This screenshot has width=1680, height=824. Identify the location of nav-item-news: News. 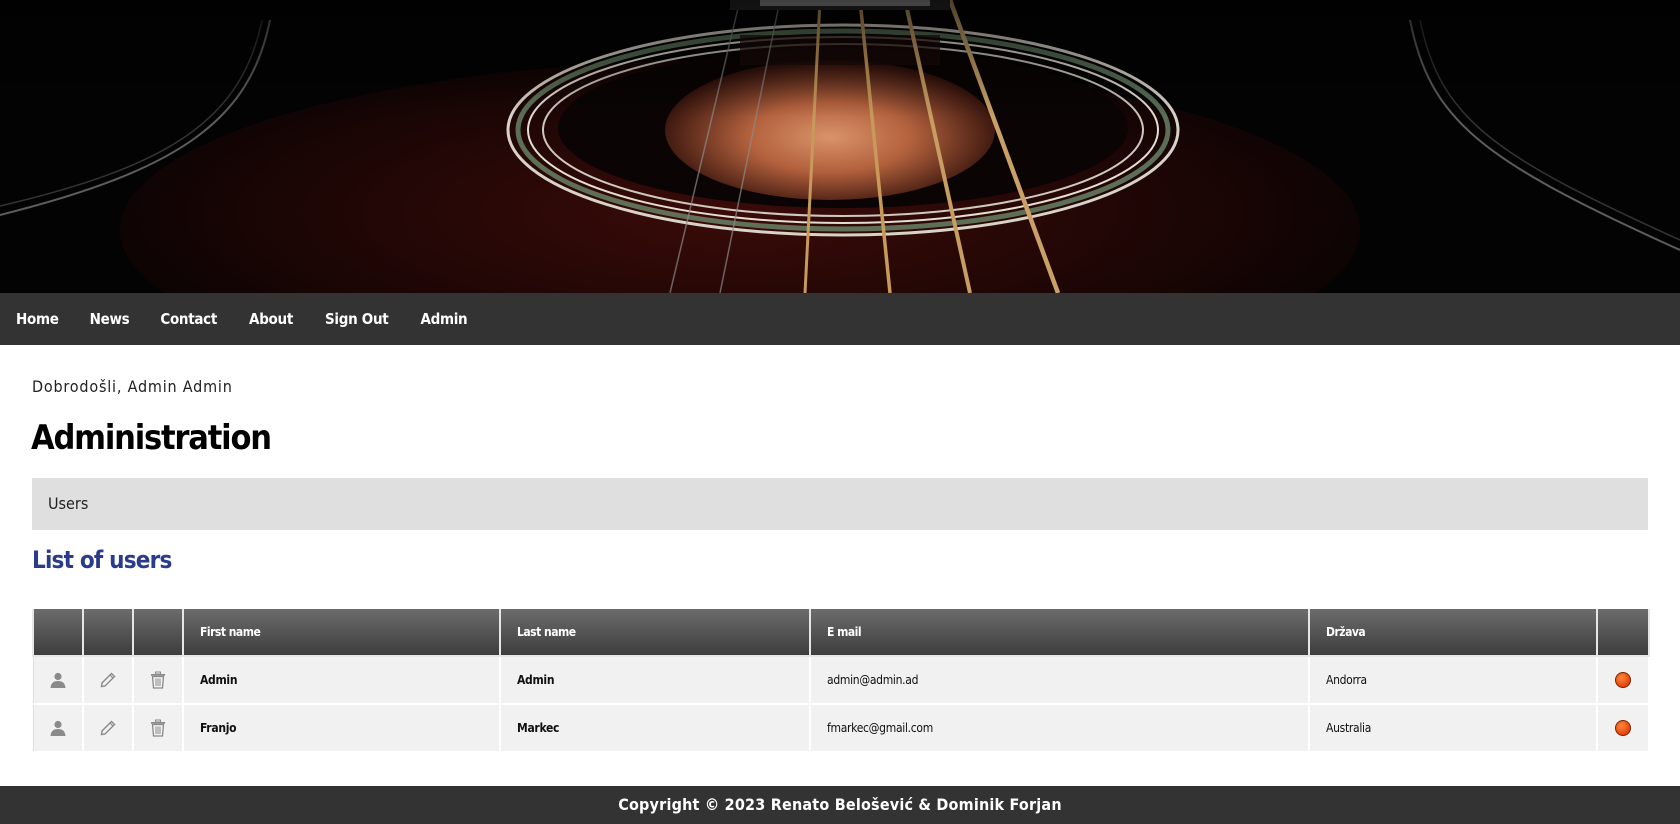
(110, 319).